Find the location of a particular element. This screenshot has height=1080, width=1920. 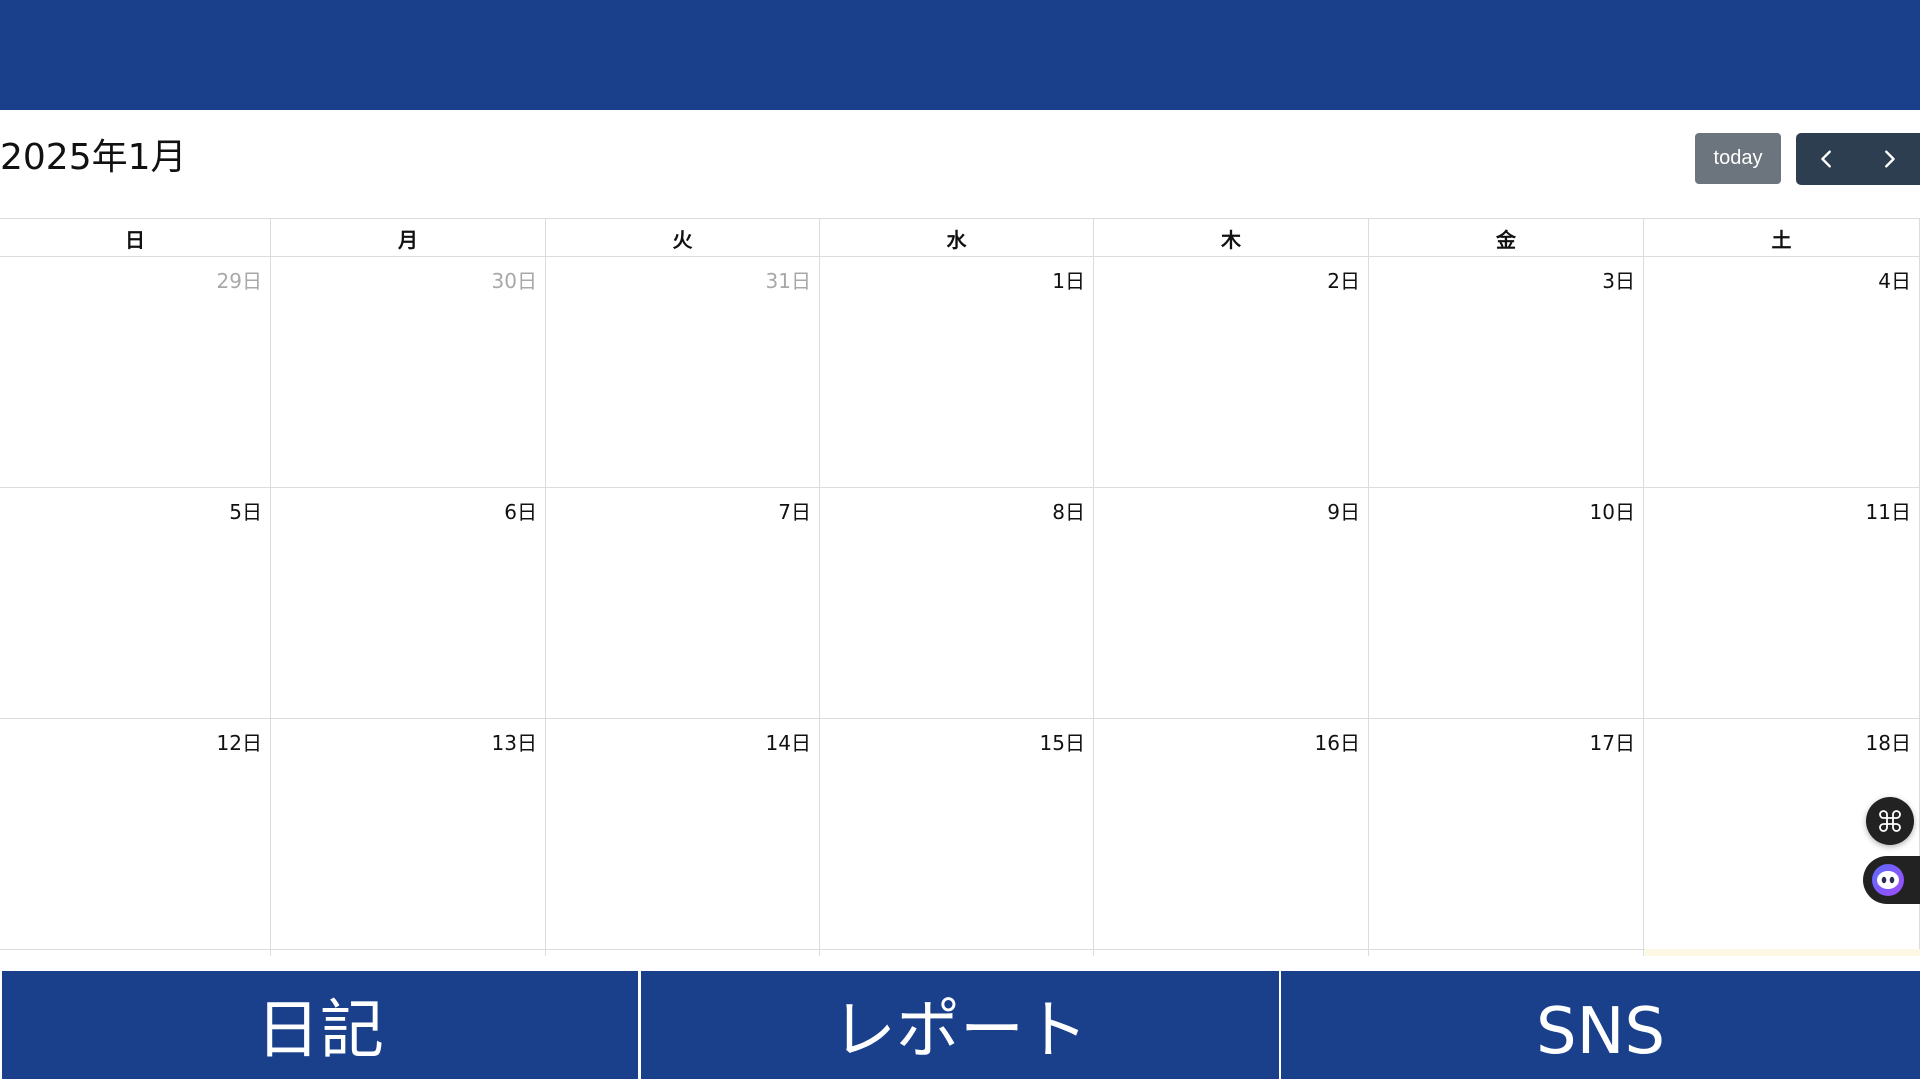

day-cell: 17日 is located at coordinates (1506, 834).